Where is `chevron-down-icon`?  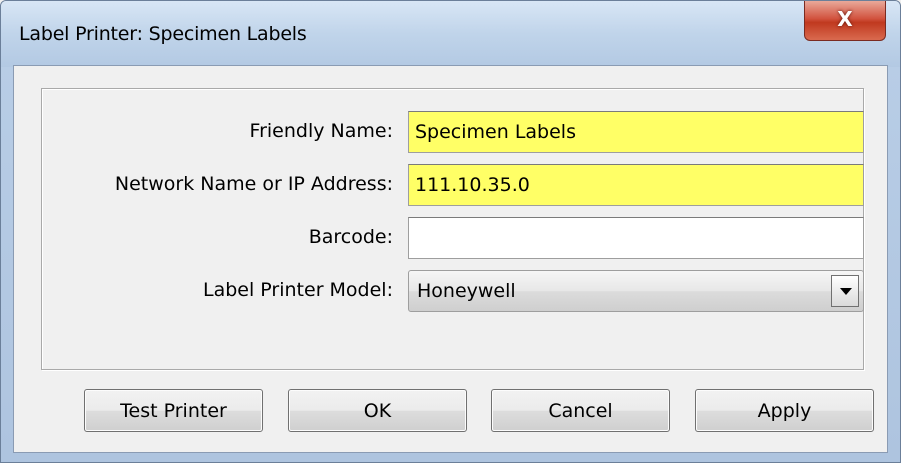 chevron-down-icon is located at coordinates (846, 291).